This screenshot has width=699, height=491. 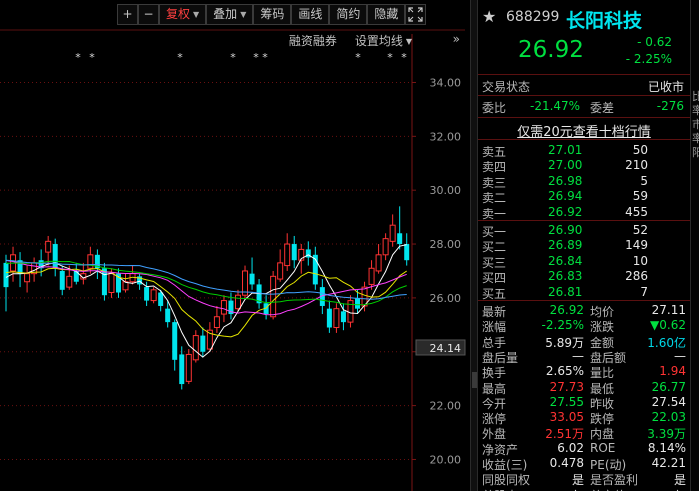 What do you see at coordinates (446, 406) in the screenshot?
I see `price-tick-label: 22.00` at bounding box center [446, 406].